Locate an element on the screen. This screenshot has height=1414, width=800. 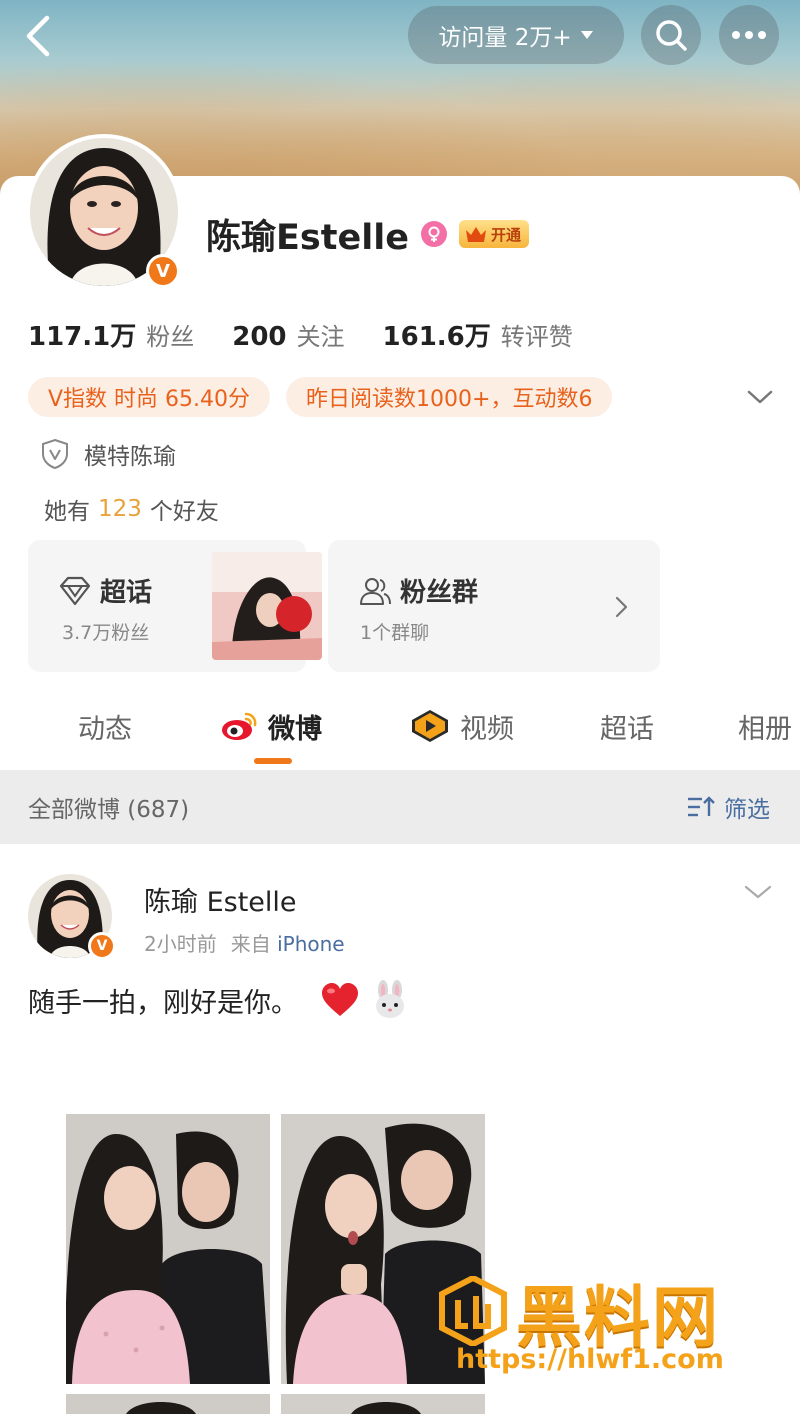
fan-group-card: 粉丝群 1个群聊 is located at coordinates (494, 606).